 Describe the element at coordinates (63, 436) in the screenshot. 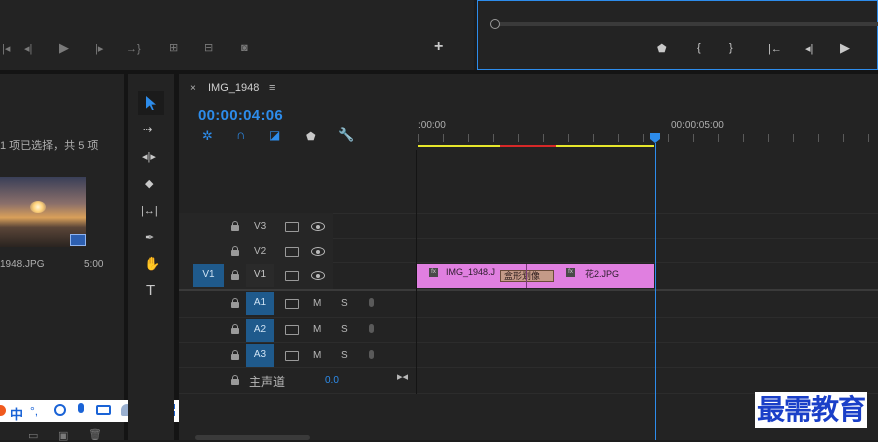

I see `new-item-icon: ▣` at that location.